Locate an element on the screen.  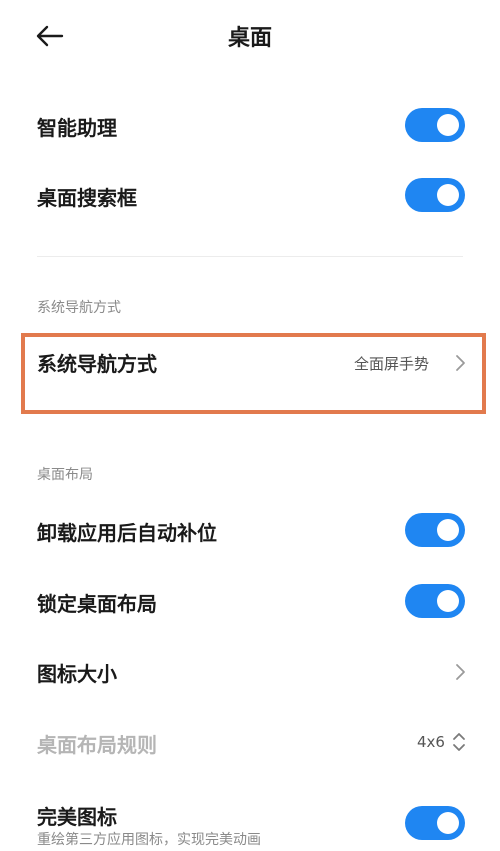
setting-label: 桌面布局规则 is located at coordinates (97, 745).